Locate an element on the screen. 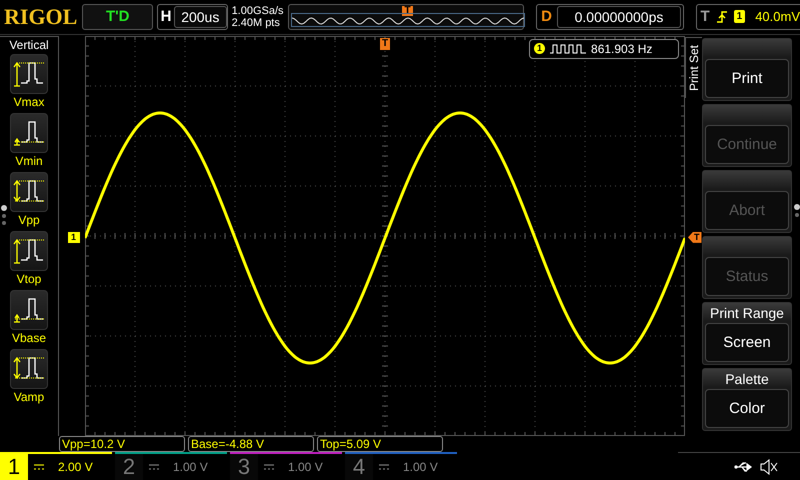  measurement-readout: Base=-4.88 V is located at coordinates (251, 444).